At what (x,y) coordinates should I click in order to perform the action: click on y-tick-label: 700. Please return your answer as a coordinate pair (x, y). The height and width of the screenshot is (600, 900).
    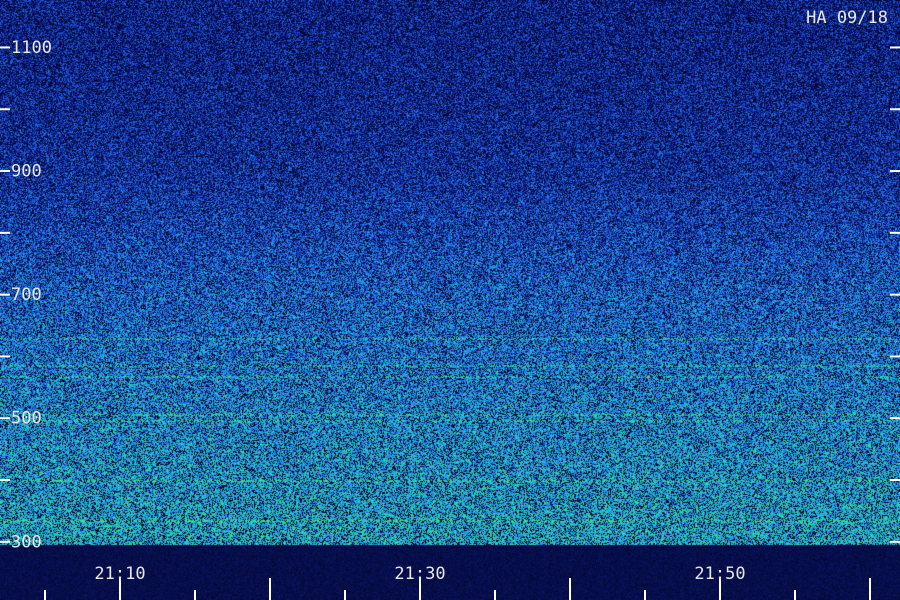
    Looking at the image, I should click on (26, 295).